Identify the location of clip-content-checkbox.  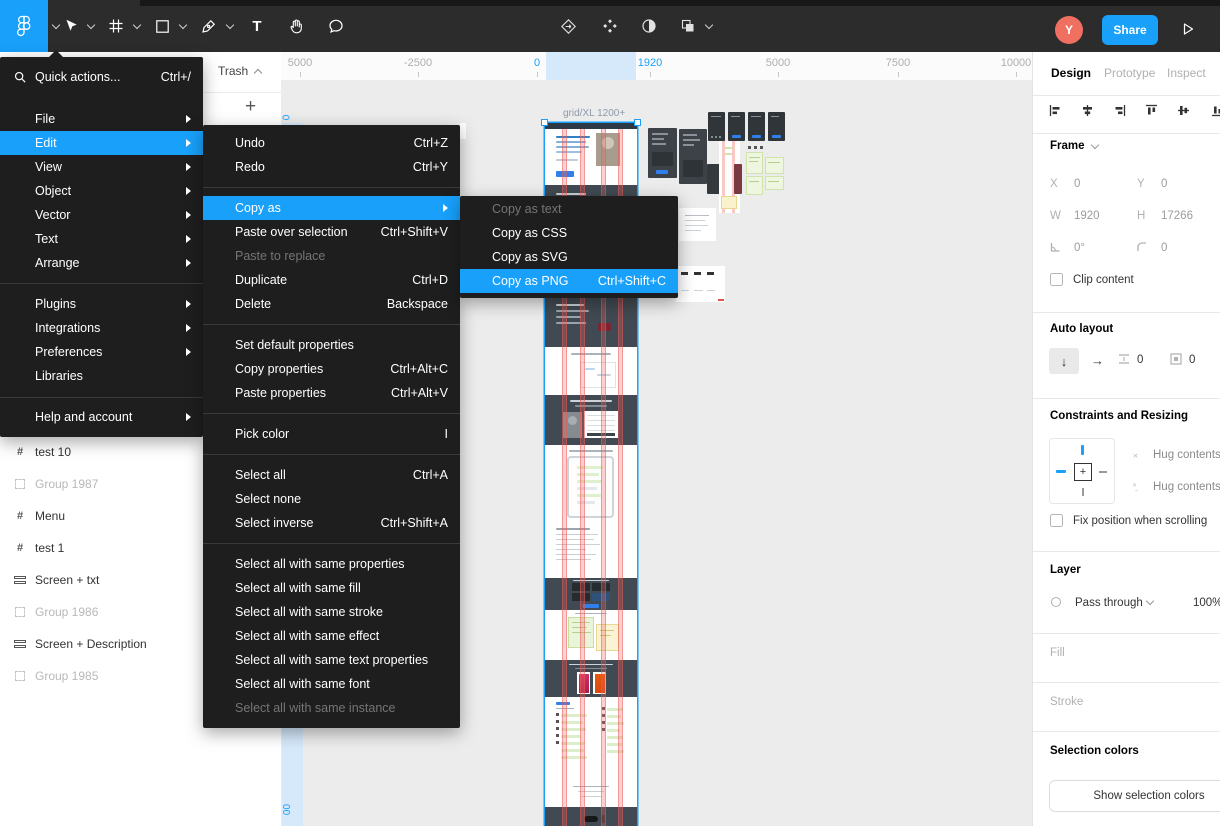
(1056, 279).